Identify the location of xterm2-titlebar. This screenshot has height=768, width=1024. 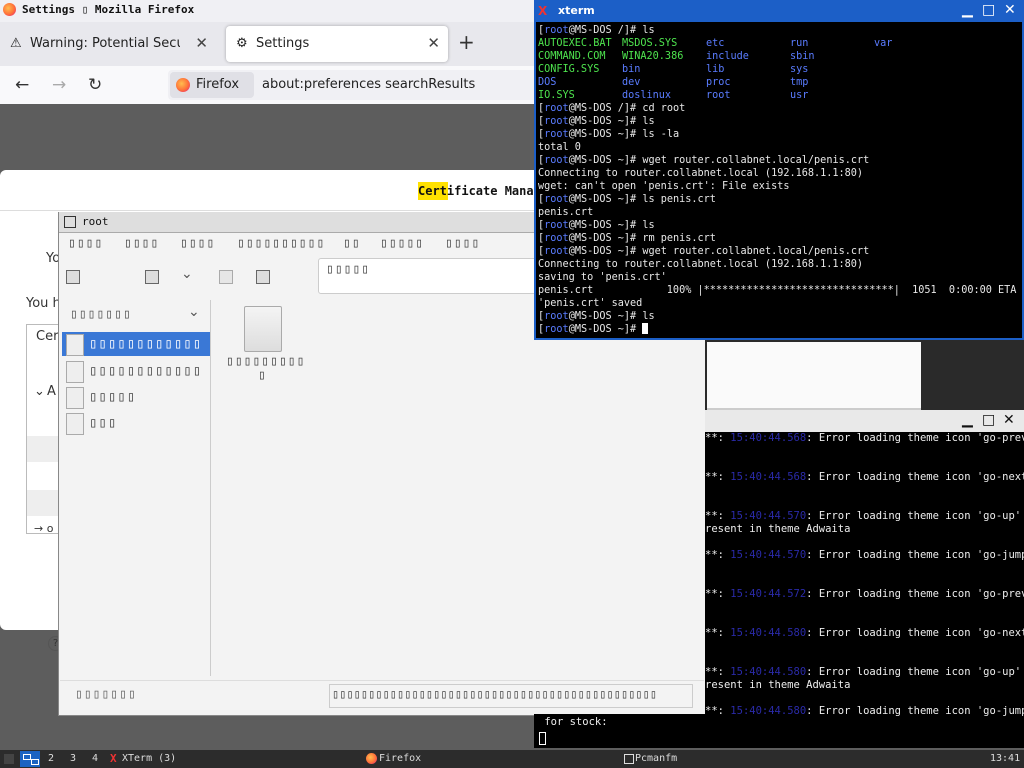
(864, 421).